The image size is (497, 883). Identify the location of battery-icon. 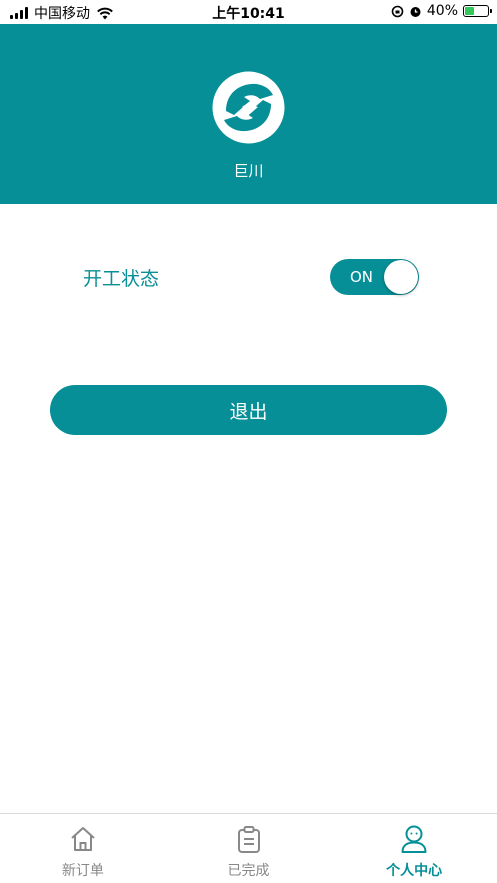
(477, 11).